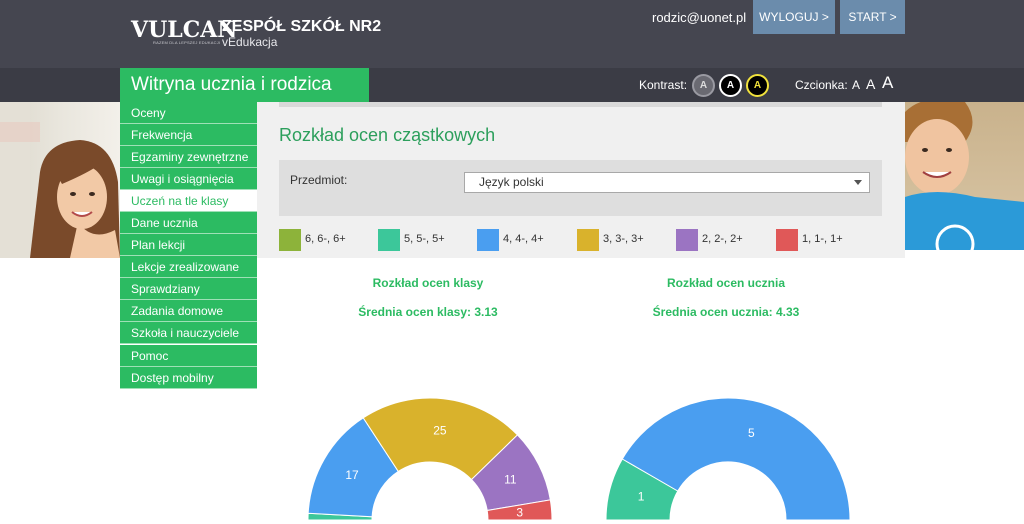  What do you see at coordinates (757, 85) in the screenshot?
I see `contrast-high-yellow-button: A` at bounding box center [757, 85].